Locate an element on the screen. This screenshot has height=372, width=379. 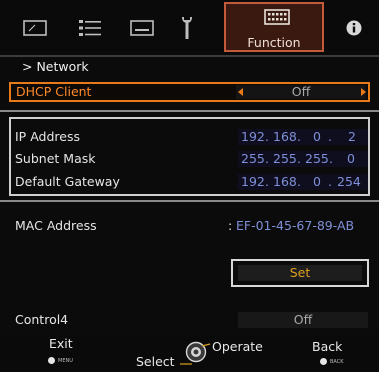
menu-button-icon is located at coordinates (51, 360).